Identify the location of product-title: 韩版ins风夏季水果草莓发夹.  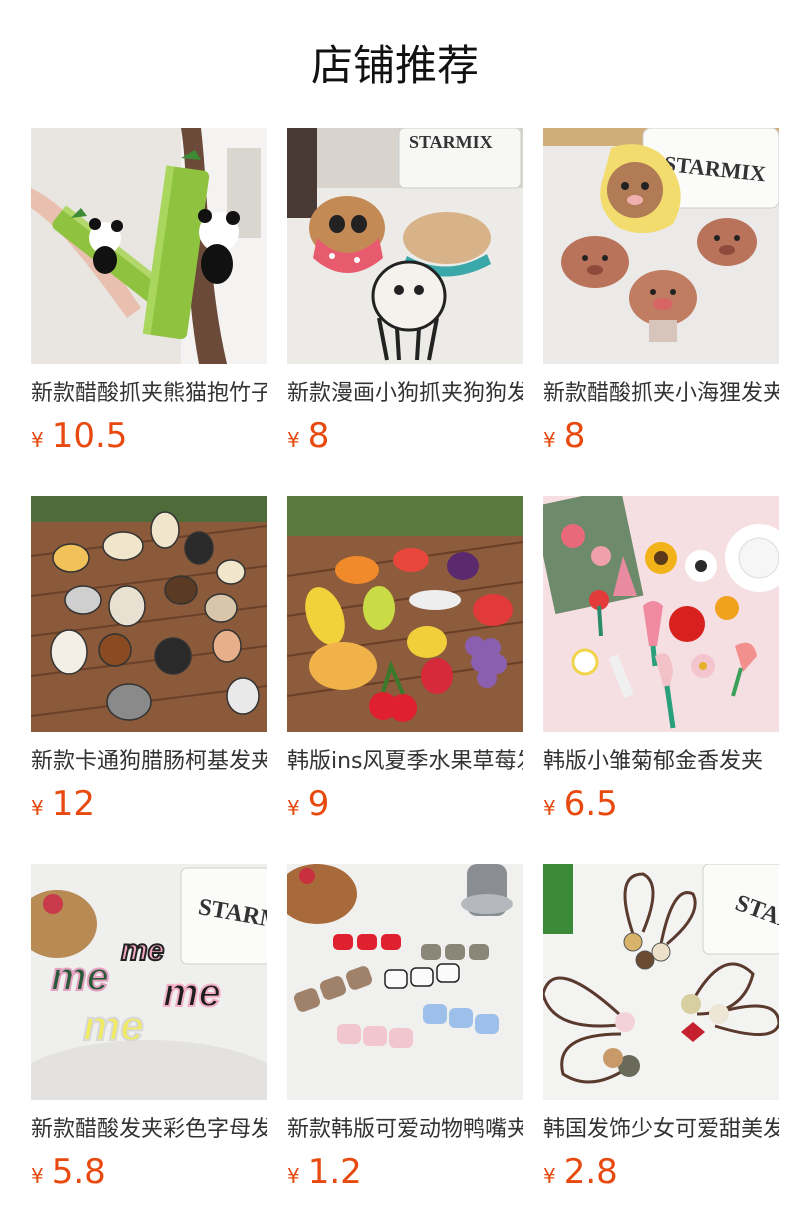
(405, 762).